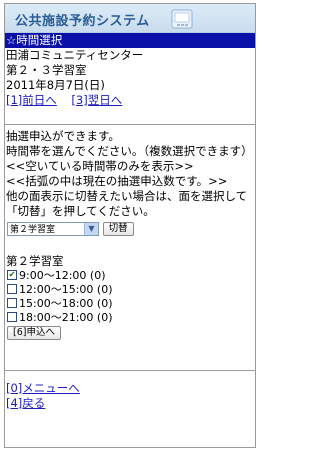 The width and height of the screenshot is (320, 451). What do you see at coordinates (31, 100) in the screenshot?
I see `prev-day-link: [1]前日へ` at bounding box center [31, 100].